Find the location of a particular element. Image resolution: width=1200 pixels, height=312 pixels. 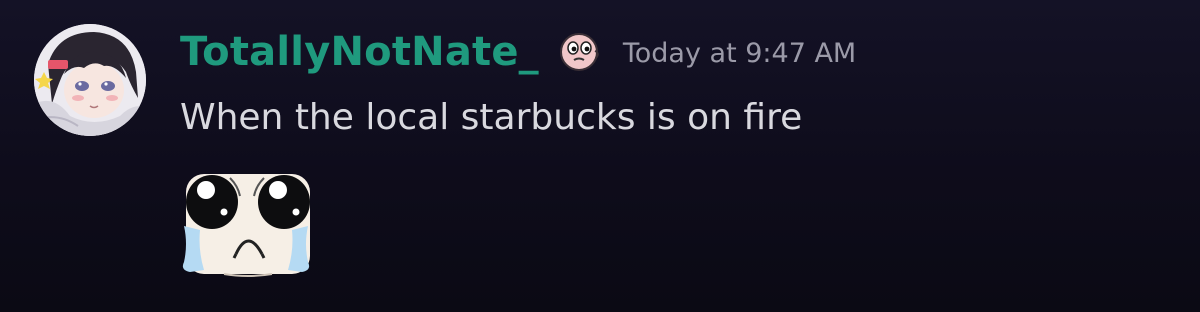

message-timestamp: Today at 9:47 AM is located at coordinates (739, 54).